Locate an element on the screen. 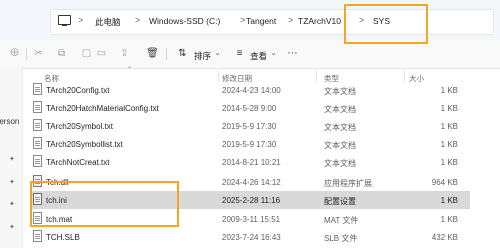 The height and width of the screenshot is (248, 500). file-date: 2023-7-24 16:43 is located at coordinates (251, 237).